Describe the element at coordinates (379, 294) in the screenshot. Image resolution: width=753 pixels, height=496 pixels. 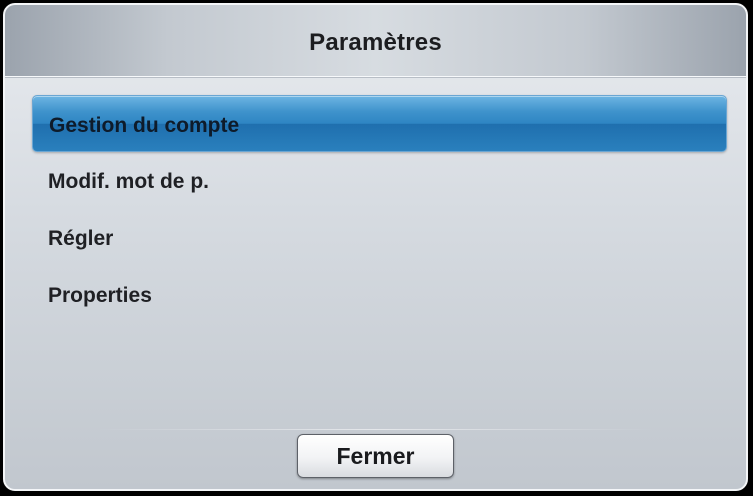
I see `menu-item-properties: Properties` at that location.